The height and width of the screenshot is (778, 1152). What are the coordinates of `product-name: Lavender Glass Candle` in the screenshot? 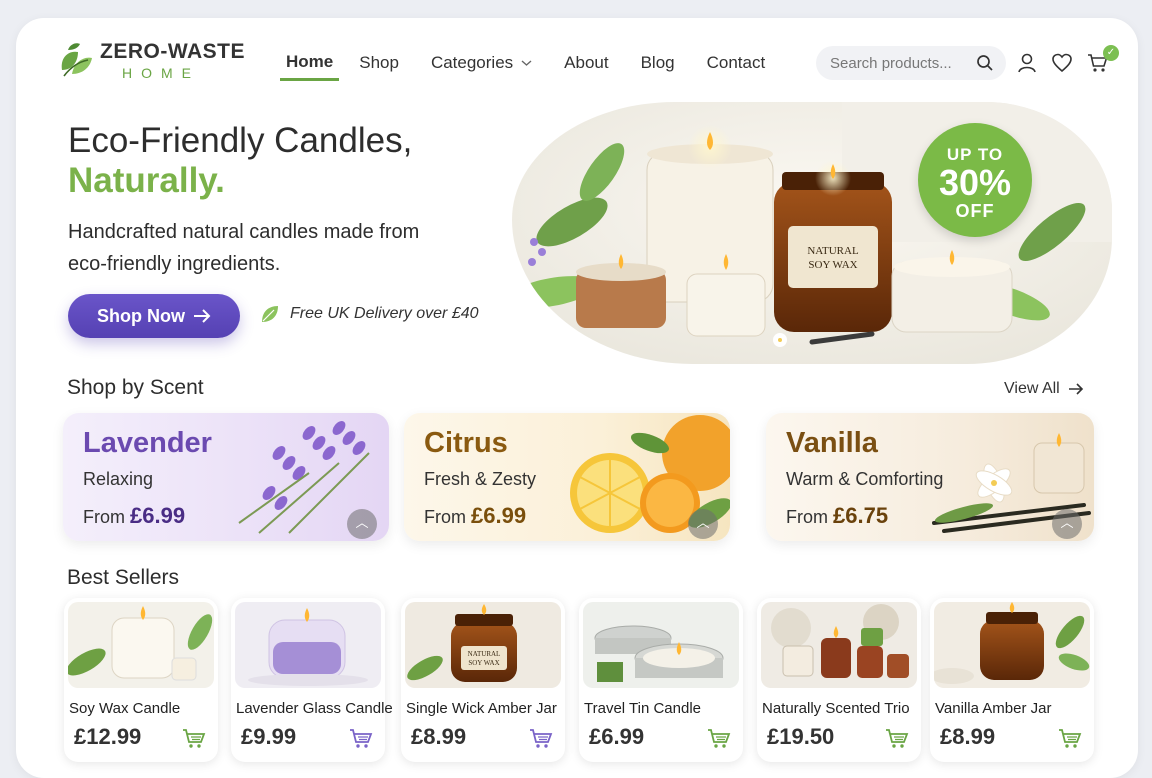 It's located at (314, 708).